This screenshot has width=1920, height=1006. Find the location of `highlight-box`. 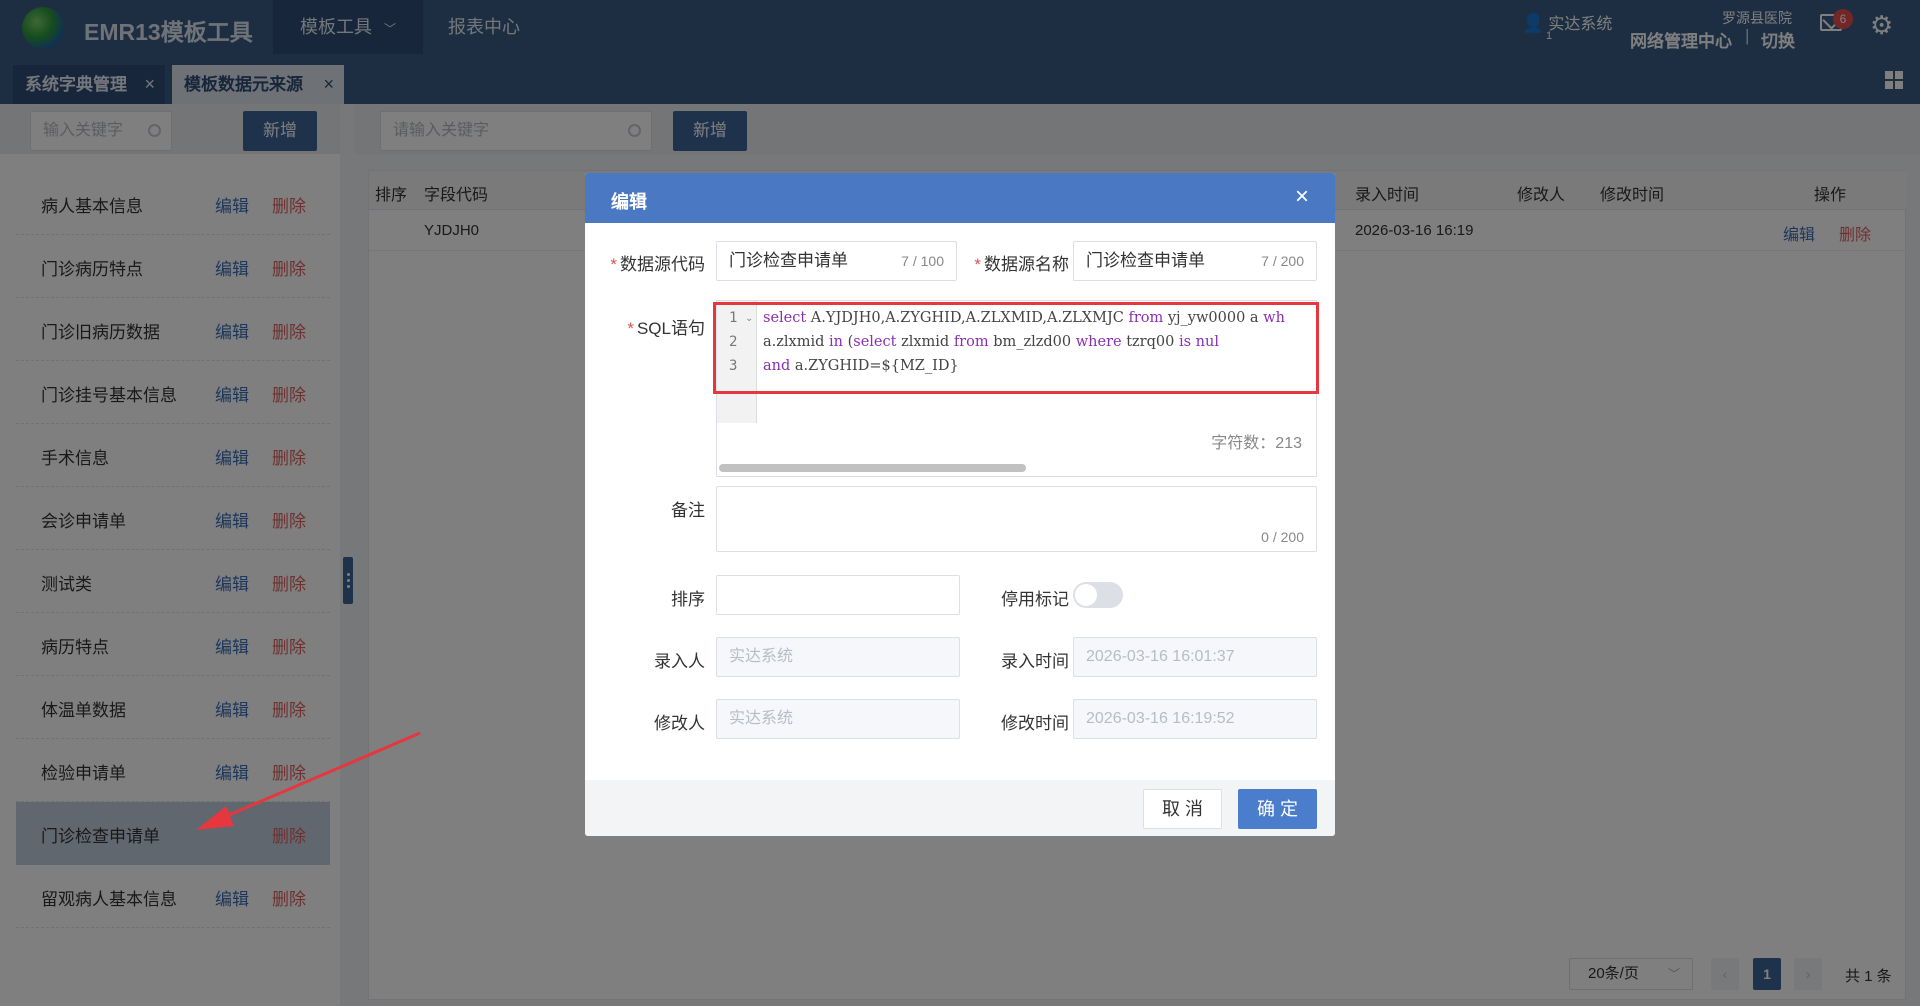

highlight-box is located at coordinates (1016, 348).